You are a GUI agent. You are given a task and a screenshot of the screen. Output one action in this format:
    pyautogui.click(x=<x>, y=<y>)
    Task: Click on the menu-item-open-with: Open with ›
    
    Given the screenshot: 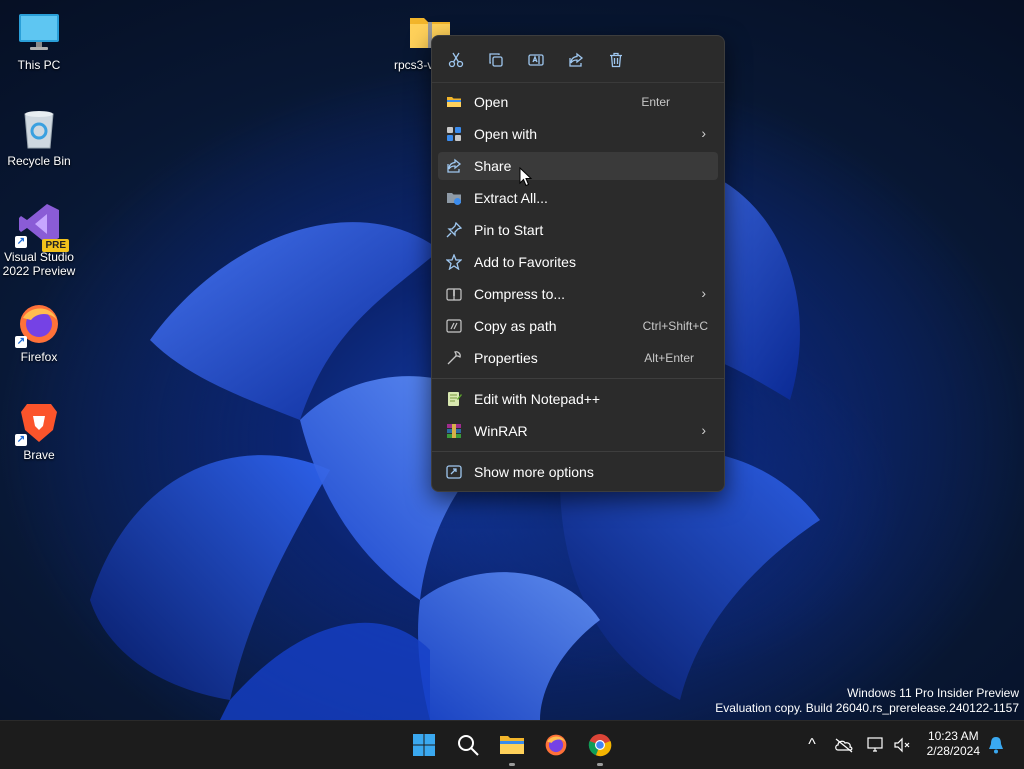 What is the action you would take?
    pyautogui.click(x=578, y=134)
    